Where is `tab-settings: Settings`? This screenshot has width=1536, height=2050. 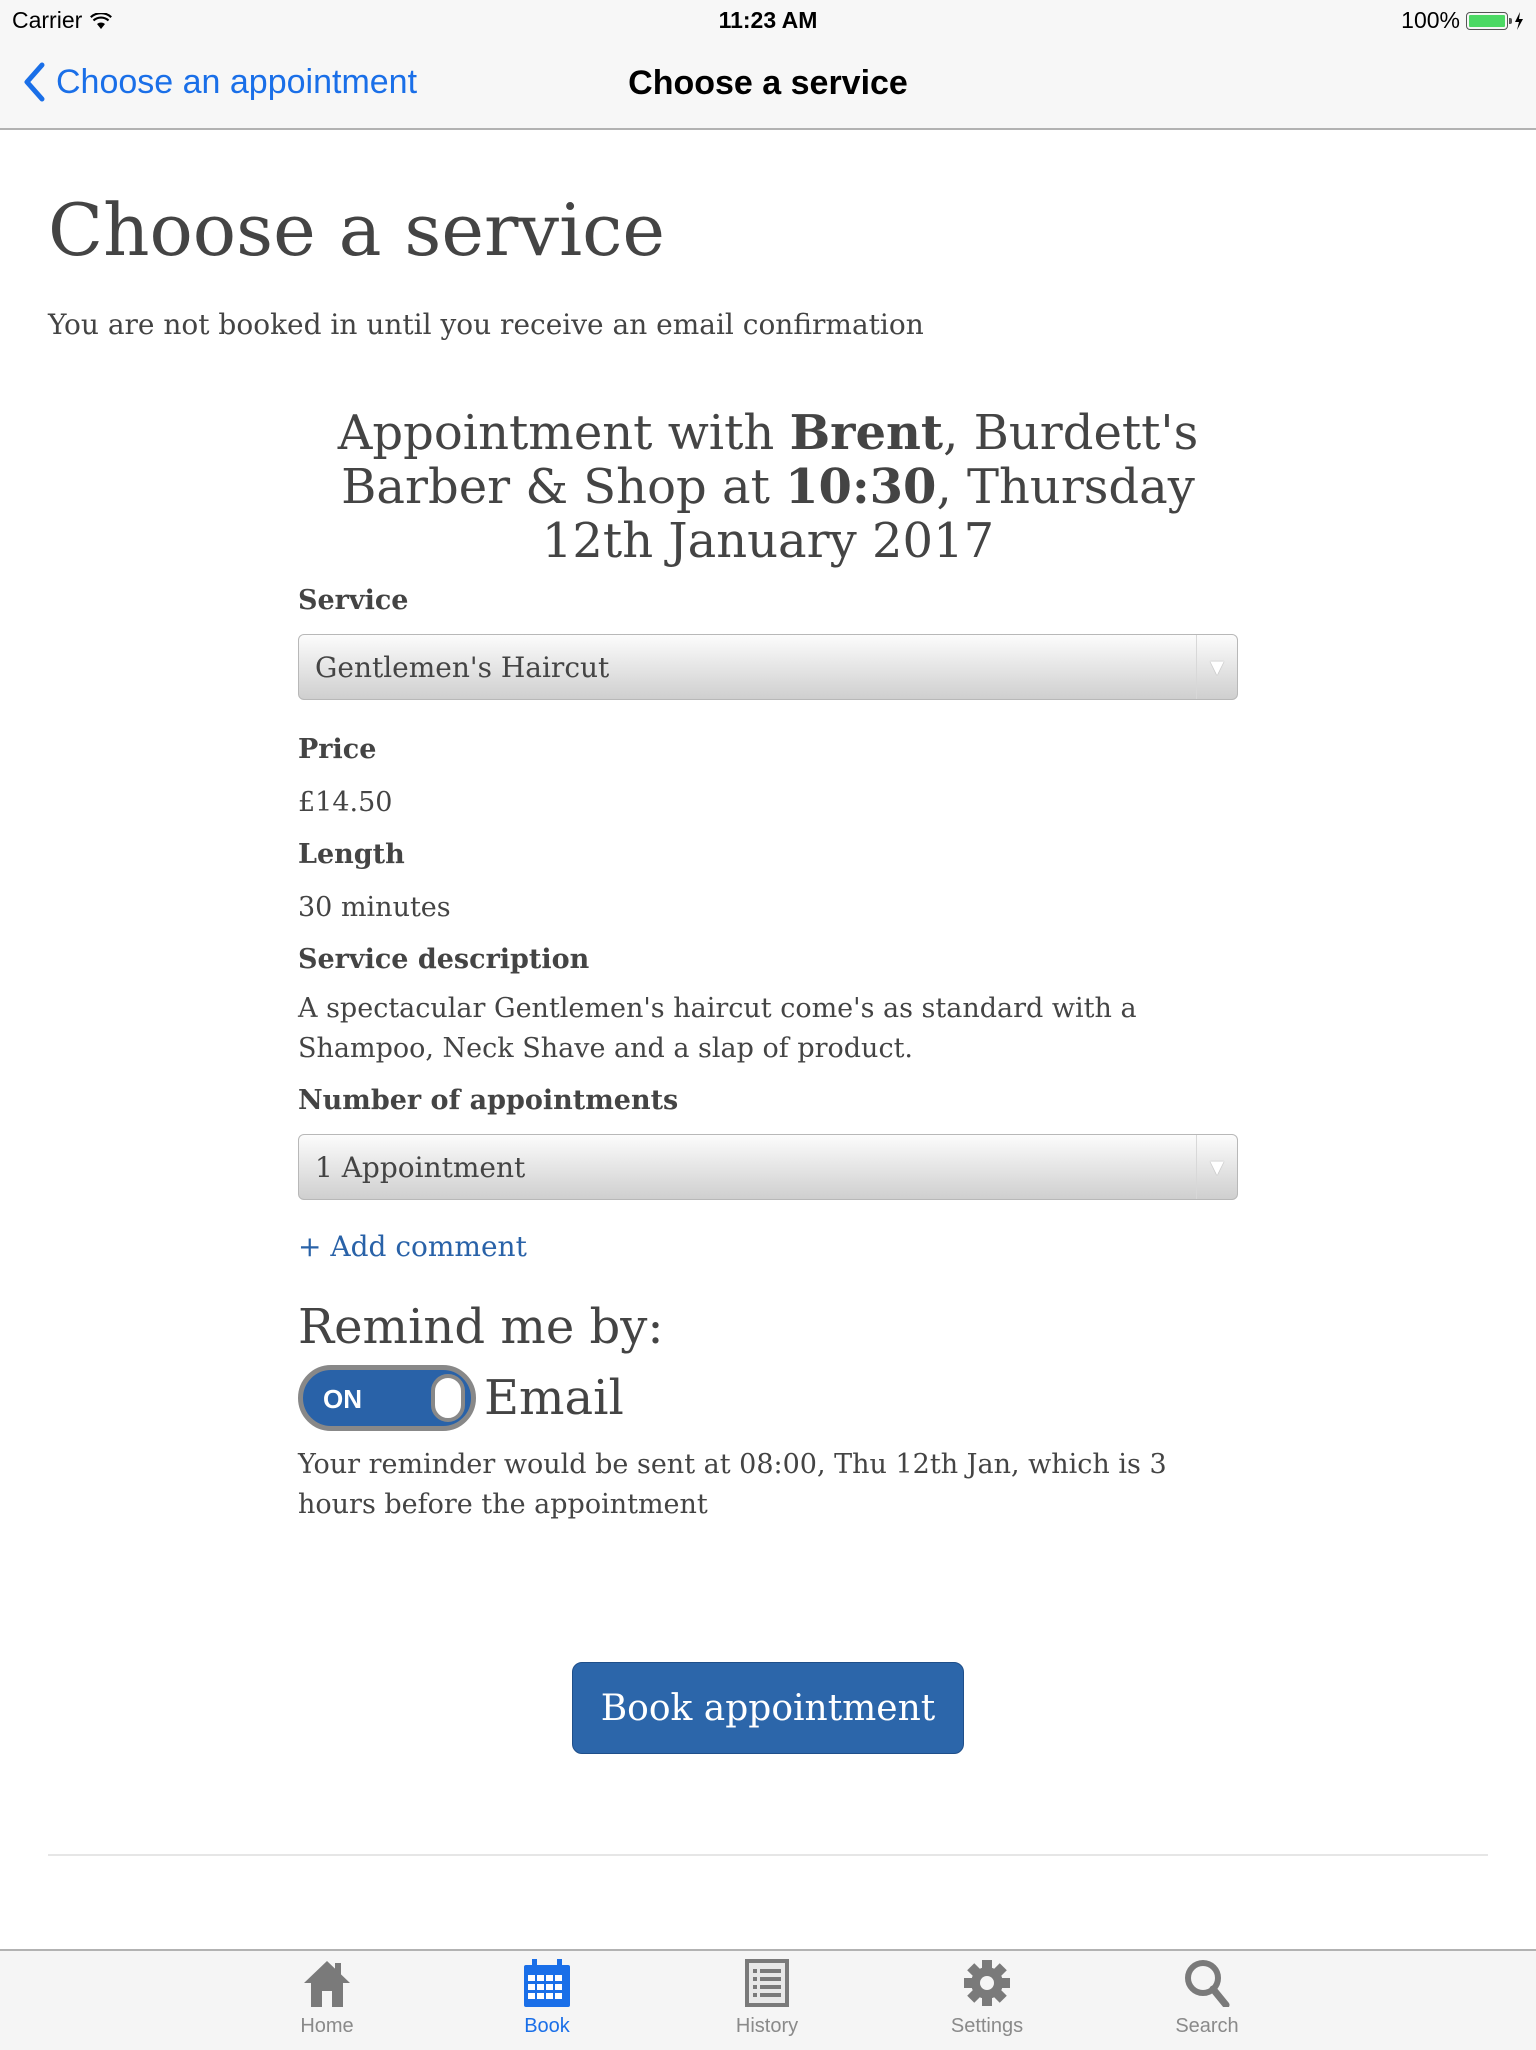
tab-settings: Settings is located at coordinates (987, 1998).